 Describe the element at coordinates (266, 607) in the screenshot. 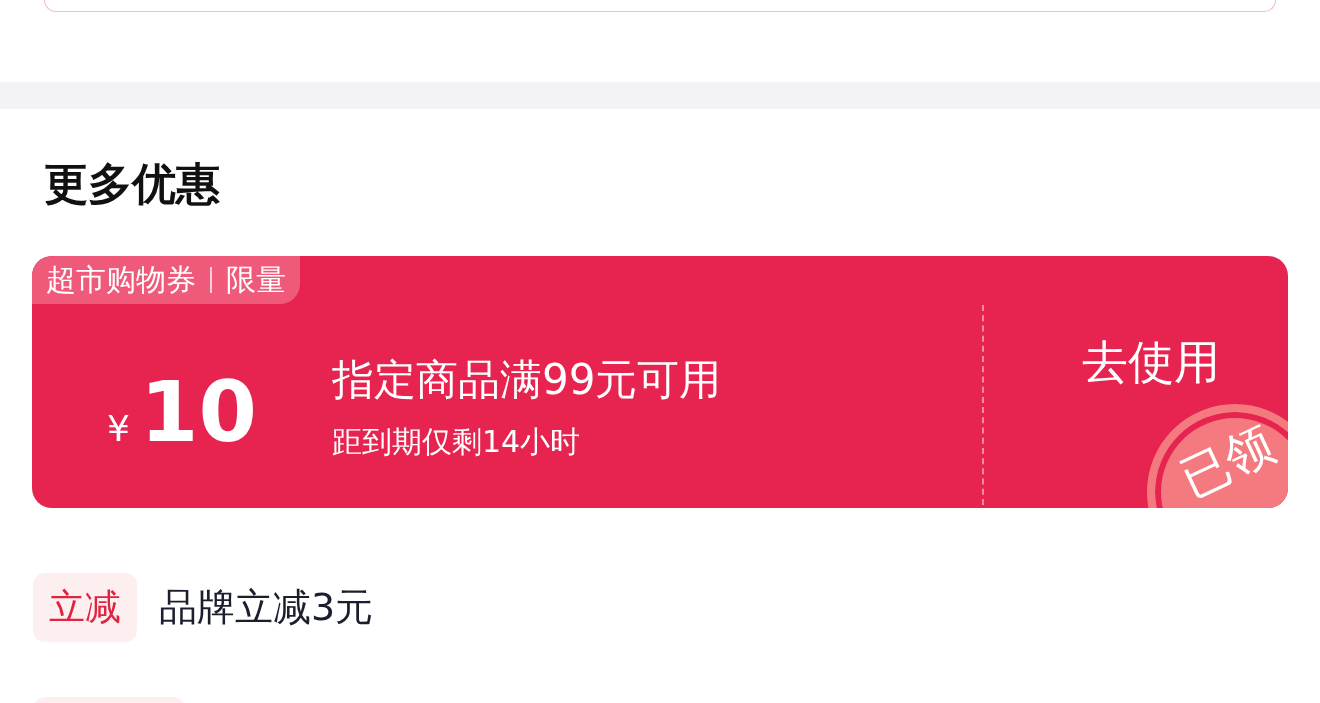

I see `offer-text: 品牌立减3元` at that location.